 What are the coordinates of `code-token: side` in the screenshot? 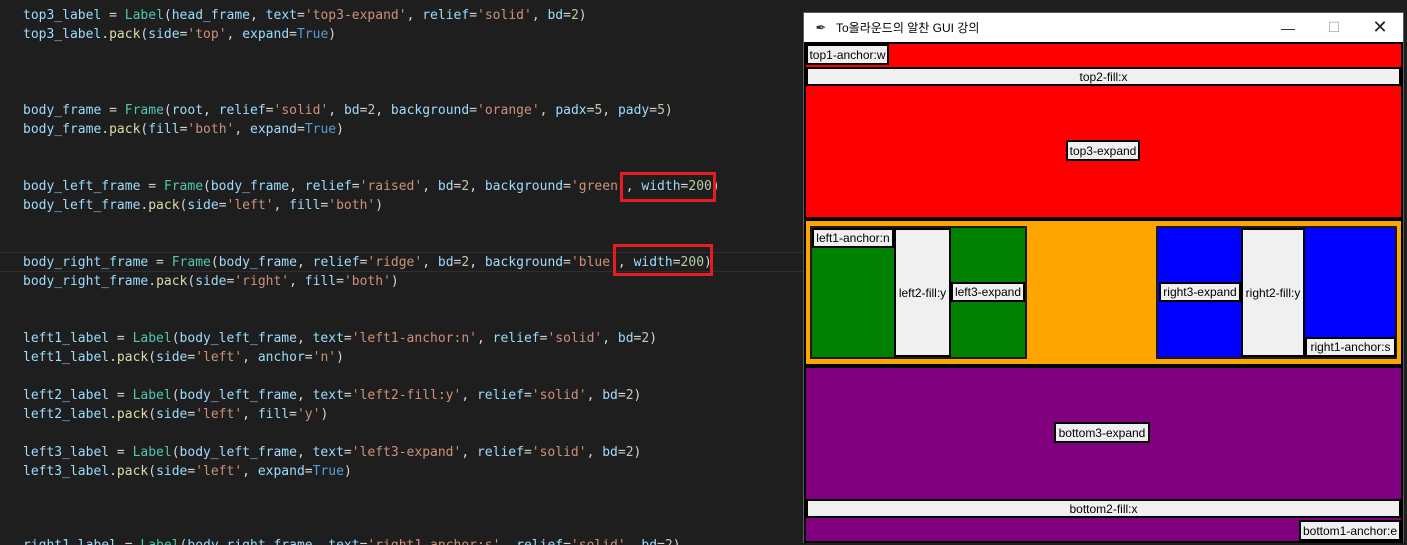 It's located at (211, 281).